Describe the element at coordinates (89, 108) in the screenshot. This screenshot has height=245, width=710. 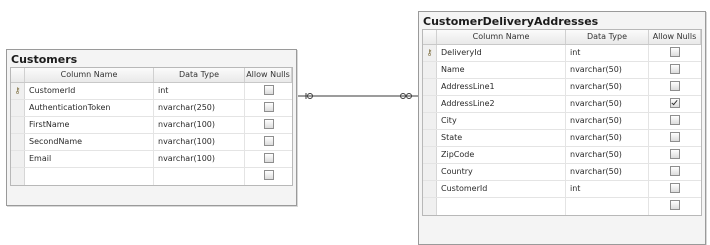
I see `column-name-cell: AuthenticationToken` at that location.